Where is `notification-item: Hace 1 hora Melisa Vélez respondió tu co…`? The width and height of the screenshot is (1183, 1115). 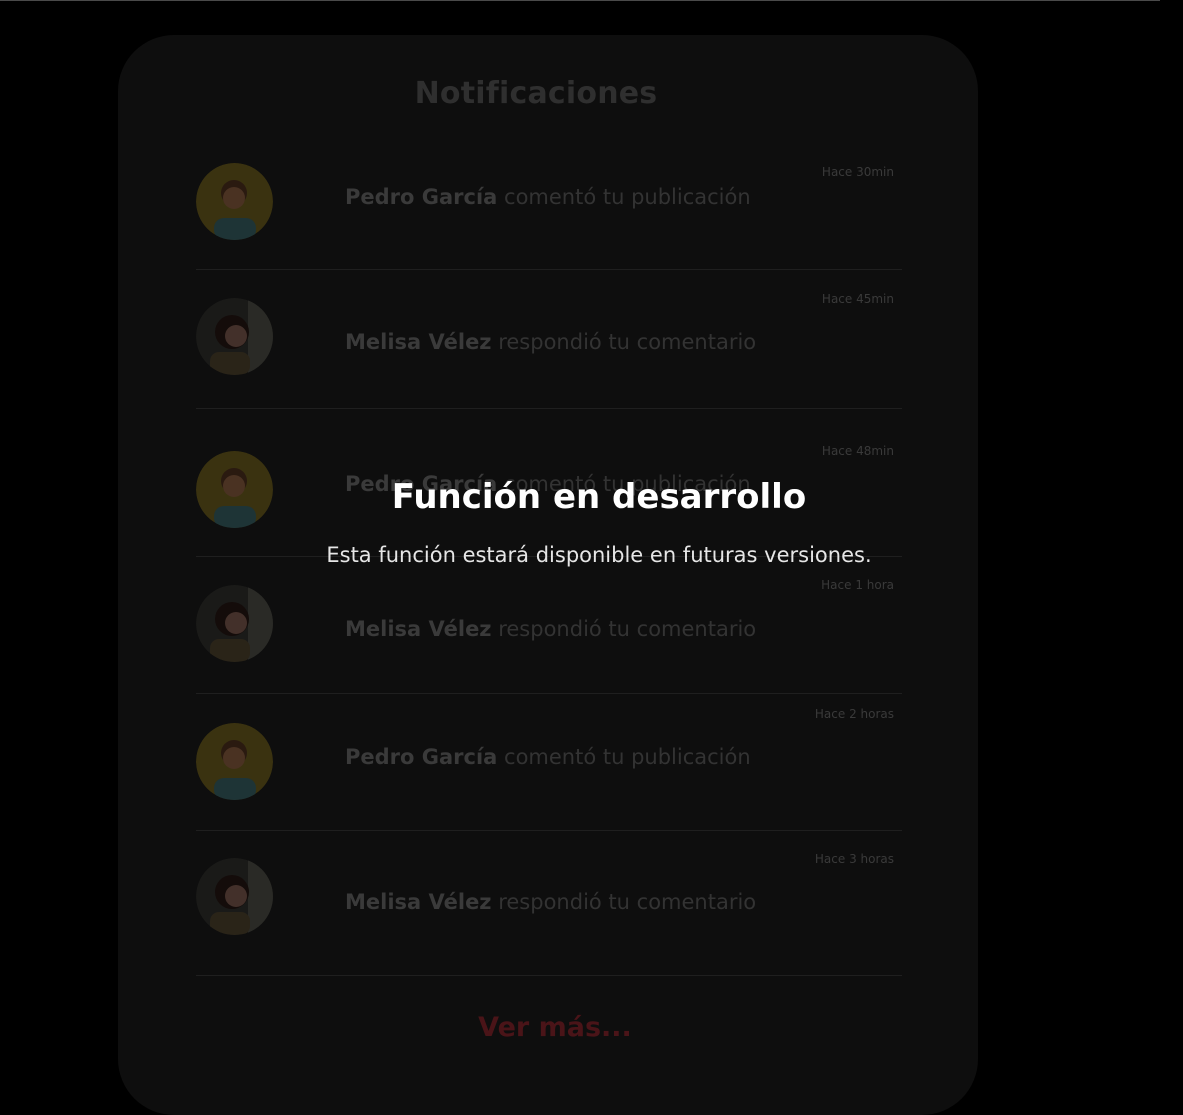 notification-item: Hace 1 hora Melisa Vélez respondió tu co… is located at coordinates (549, 634).